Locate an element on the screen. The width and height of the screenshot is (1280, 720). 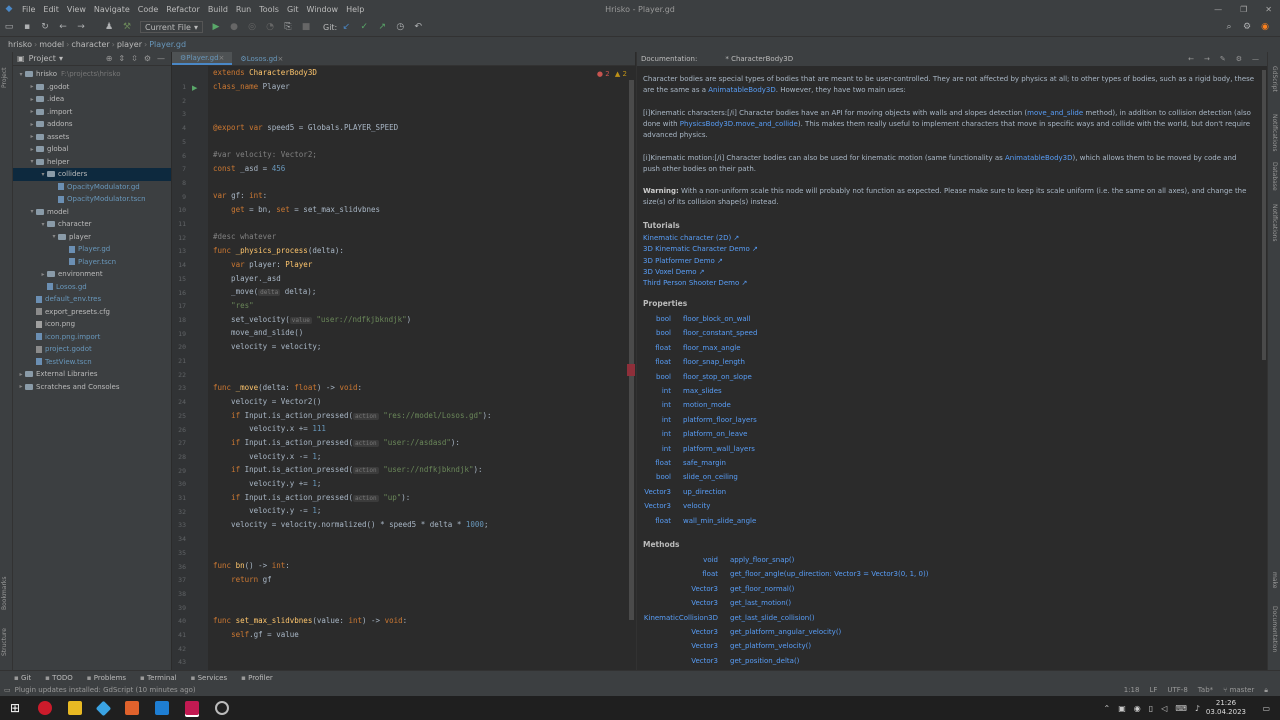
code-line: velocity = Vector2() is located at coordinates (267, 401).